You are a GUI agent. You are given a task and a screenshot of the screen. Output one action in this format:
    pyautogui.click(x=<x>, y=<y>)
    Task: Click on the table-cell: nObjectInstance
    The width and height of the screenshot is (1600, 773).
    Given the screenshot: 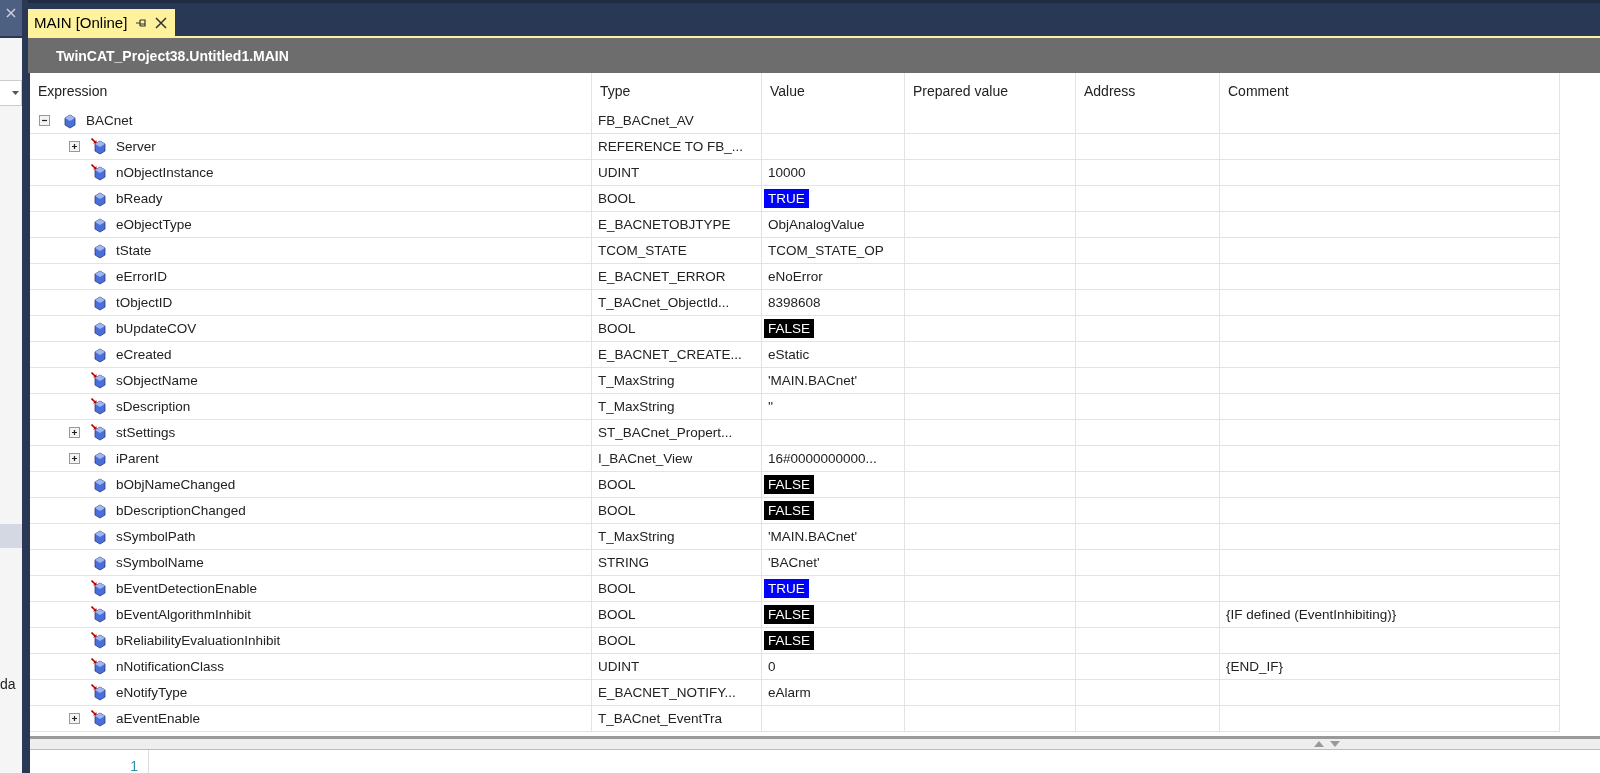 What is the action you would take?
    pyautogui.click(x=311, y=173)
    